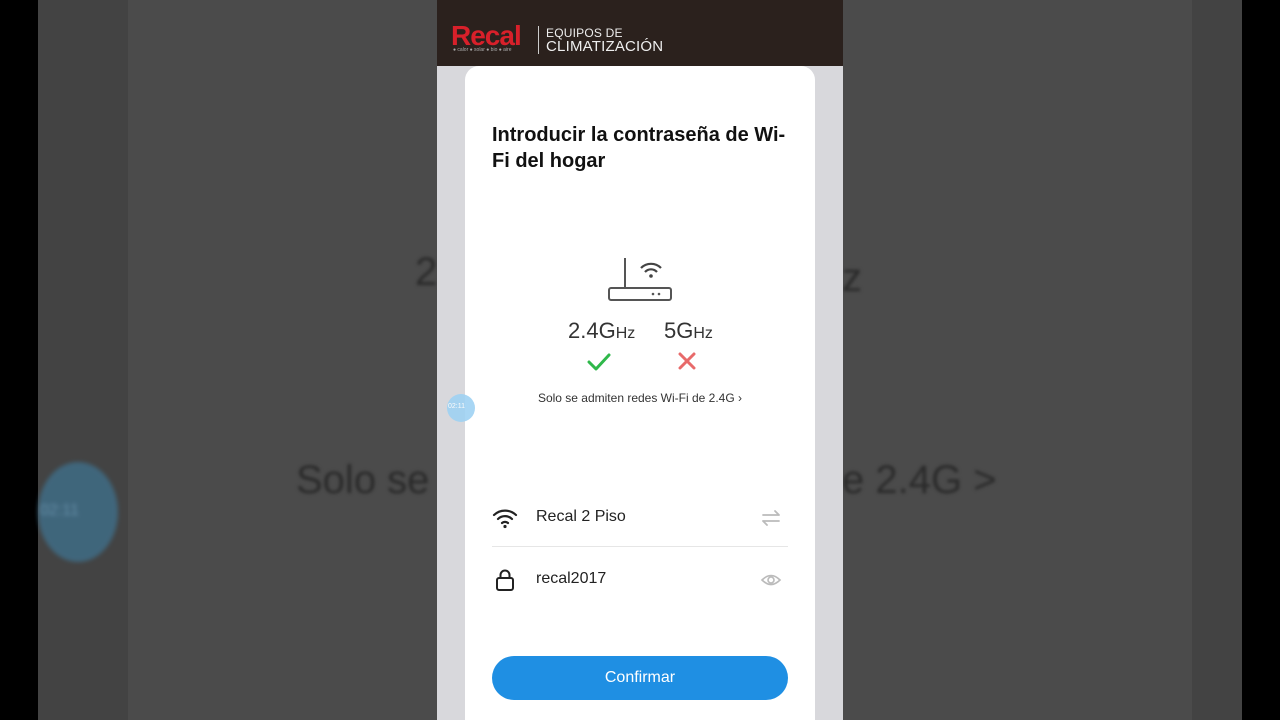  What do you see at coordinates (505, 580) in the screenshot?
I see `lock-icon` at bounding box center [505, 580].